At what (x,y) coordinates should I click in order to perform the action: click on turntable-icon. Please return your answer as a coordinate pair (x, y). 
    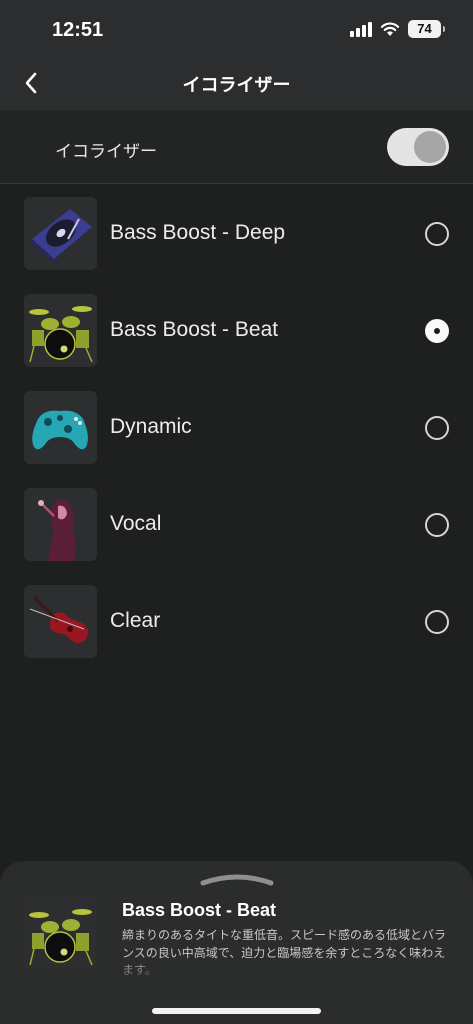
    Looking at the image, I should click on (60, 233).